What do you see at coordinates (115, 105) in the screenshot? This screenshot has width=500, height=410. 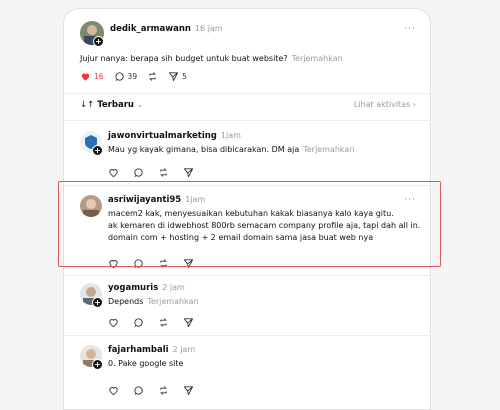 I see `sort-label: Terbaru` at bounding box center [115, 105].